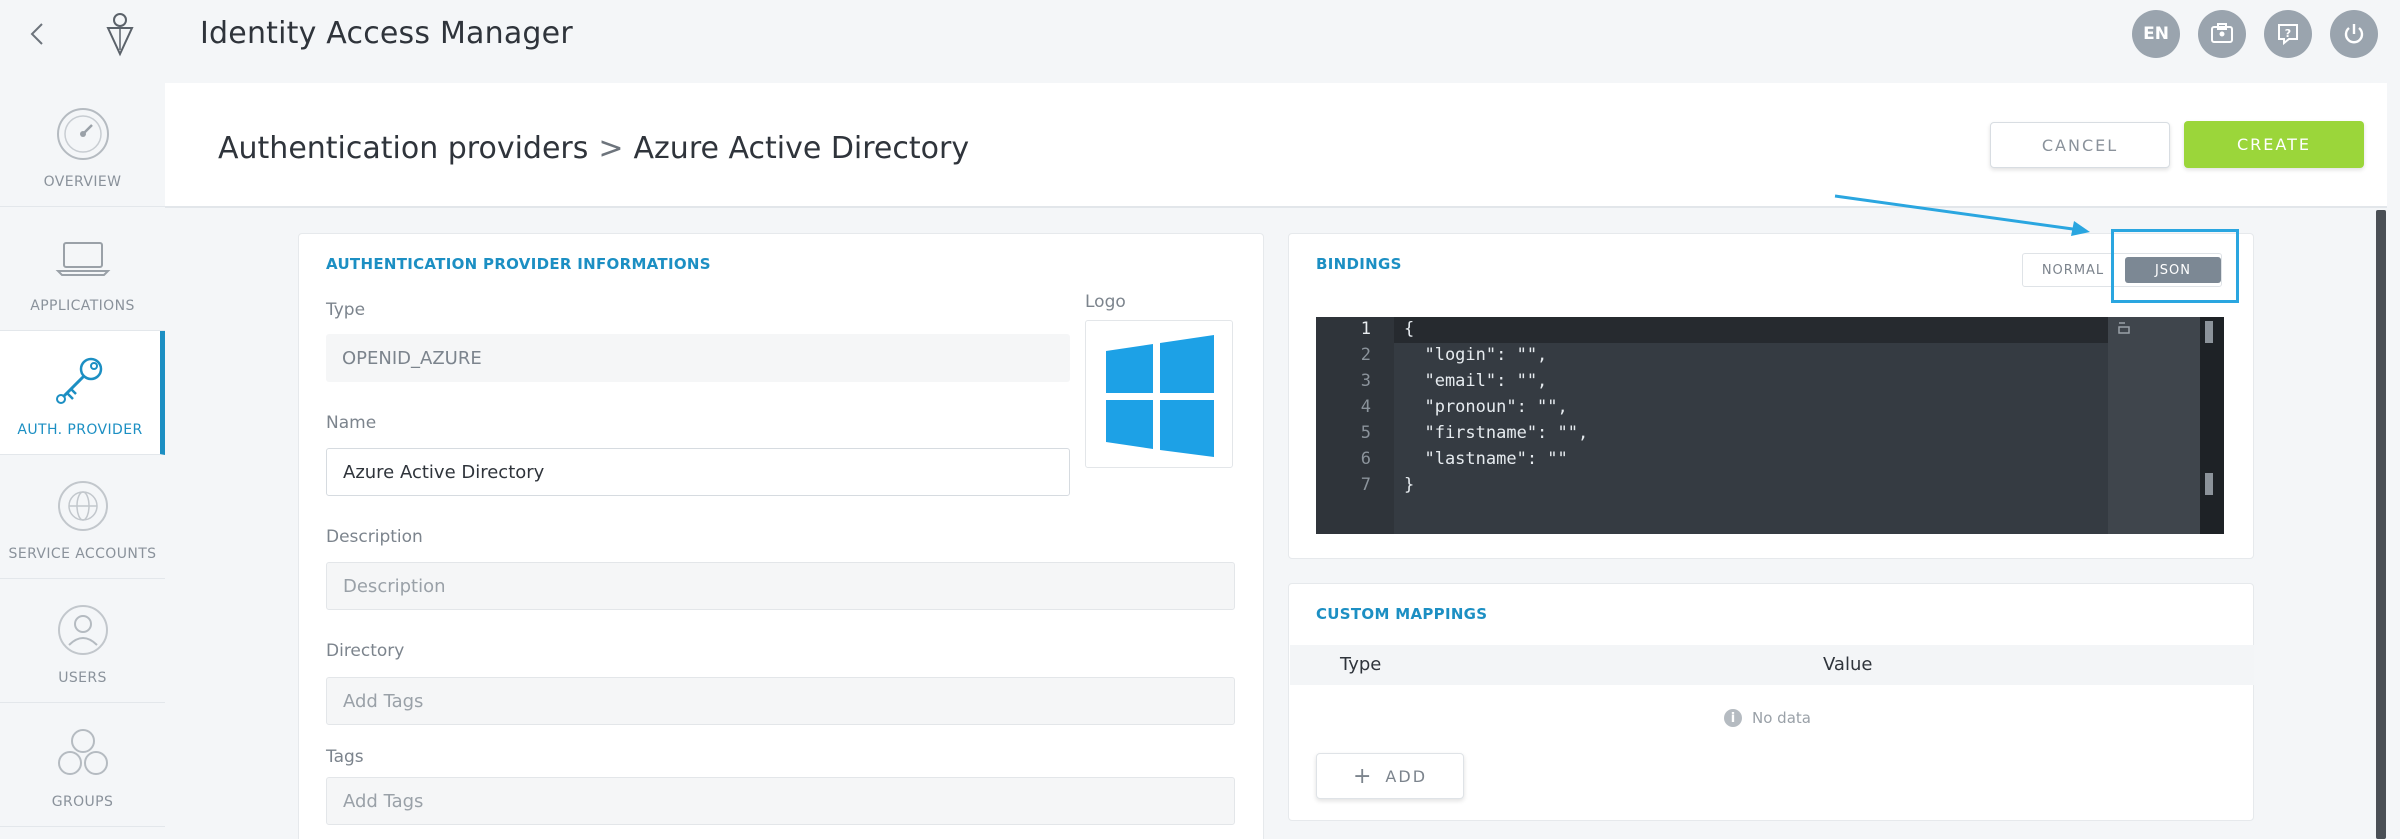 The height and width of the screenshot is (839, 2400). I want to click on sidebar-item-applications: APPLICATIONS, so click(82, 269).